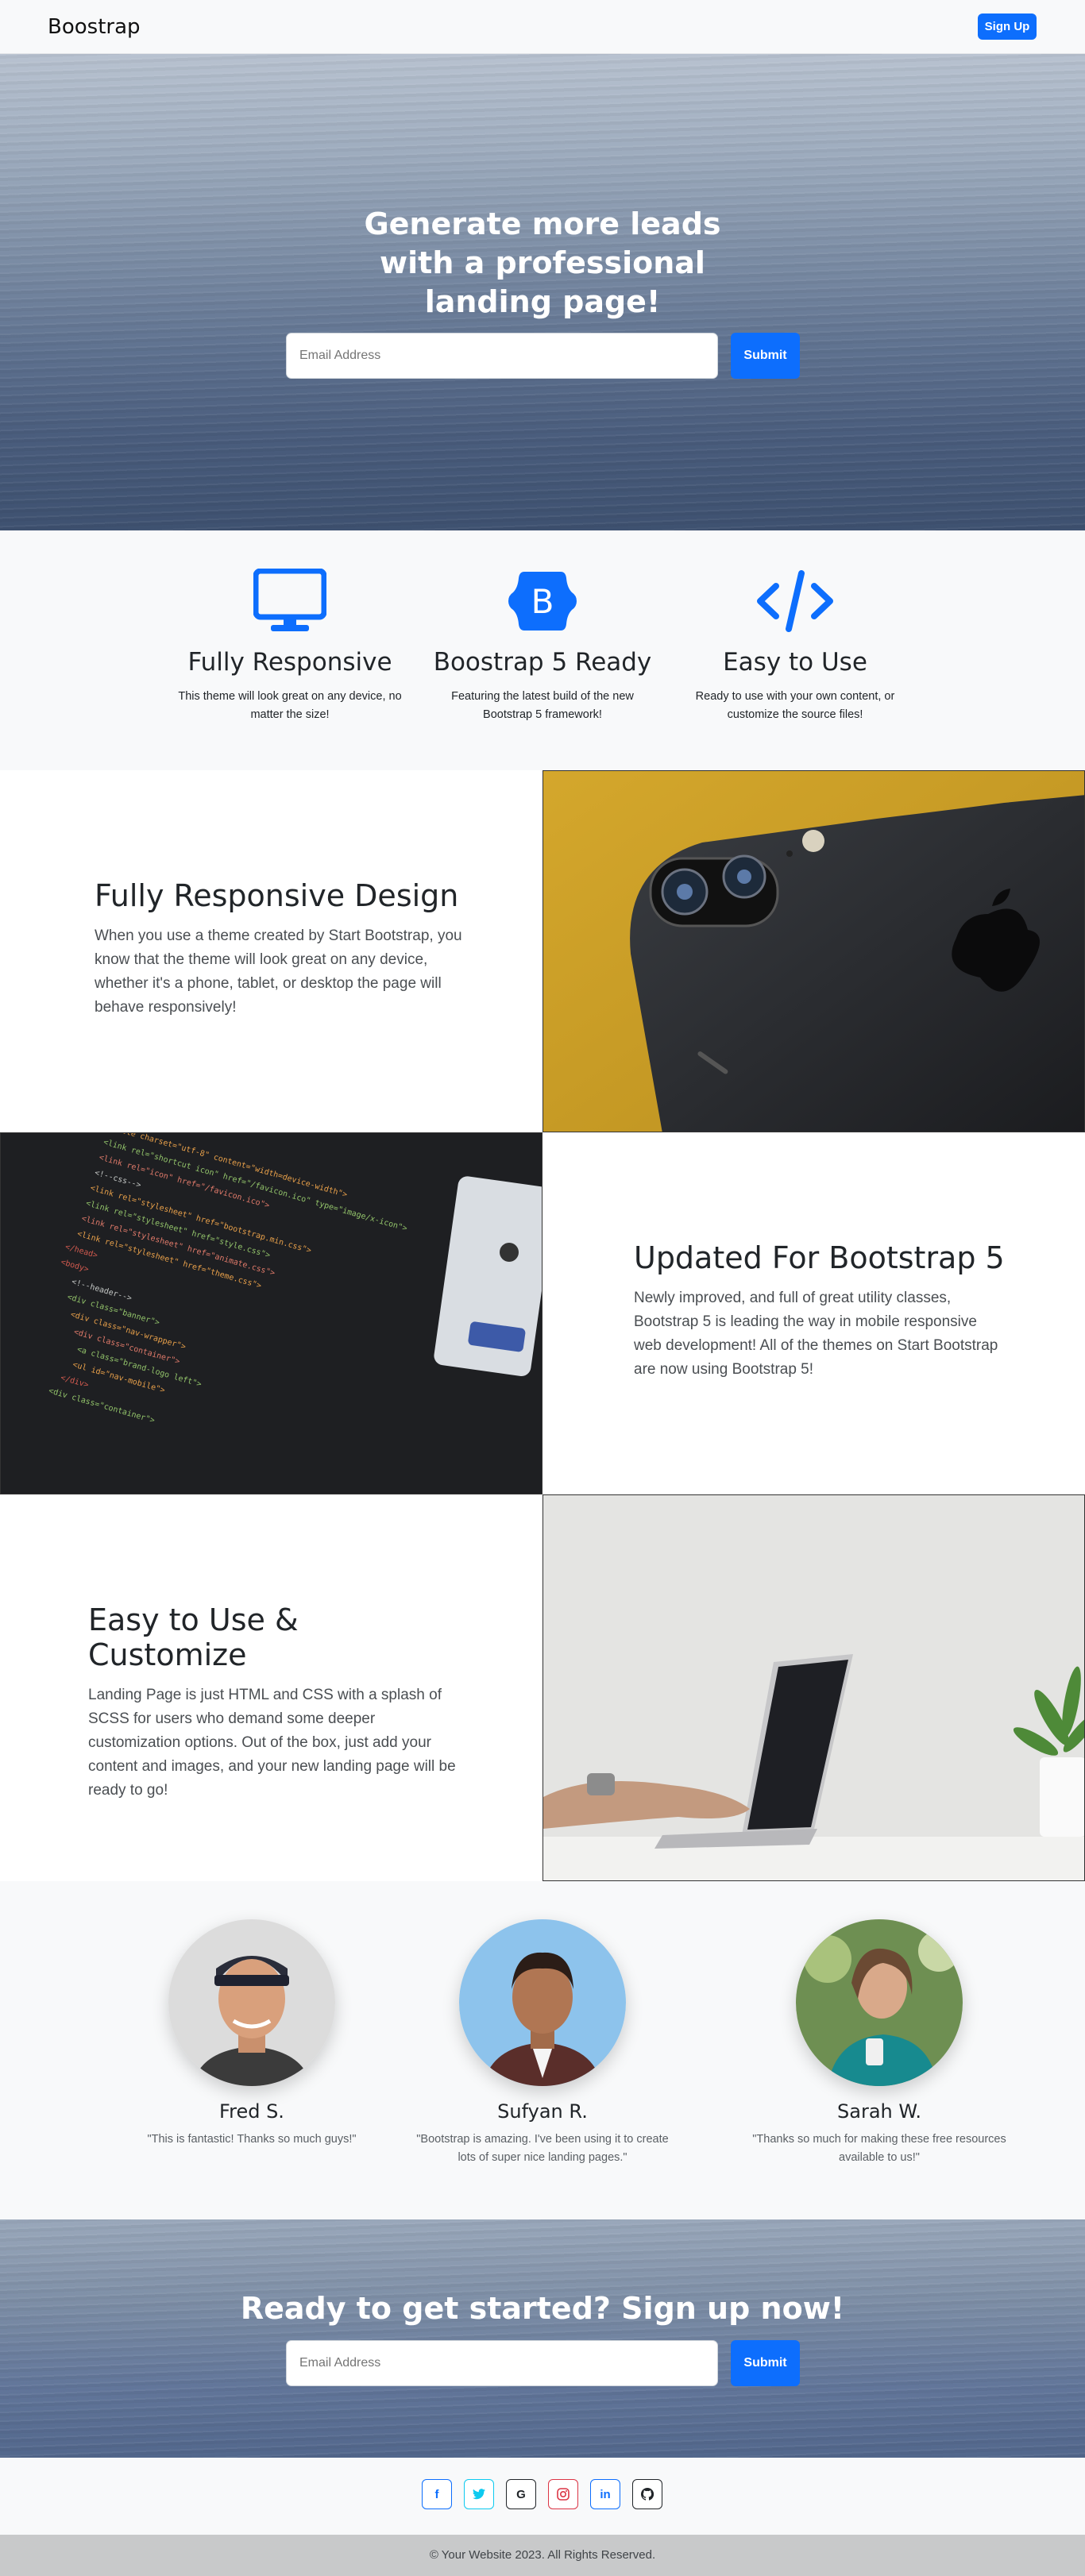 The height and width of the screenshot is (2576, 1085). What do you see at coordinates (277, 895) in the screenshot?
I see `showcase-title: Fully Responsive Design` at bounding box center [277, 895].